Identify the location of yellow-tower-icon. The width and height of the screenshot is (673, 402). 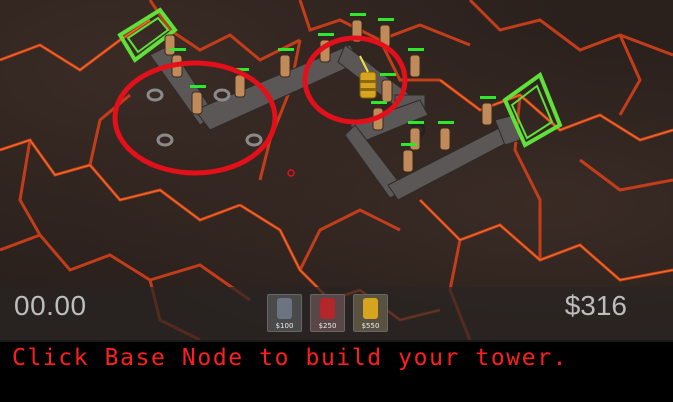
(370, 308).